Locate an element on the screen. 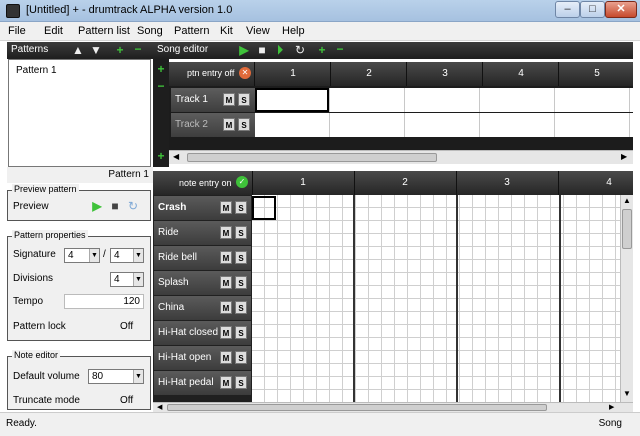 The image size is (640, 436). close-button: ✕ is located at coordinates (621, 9).